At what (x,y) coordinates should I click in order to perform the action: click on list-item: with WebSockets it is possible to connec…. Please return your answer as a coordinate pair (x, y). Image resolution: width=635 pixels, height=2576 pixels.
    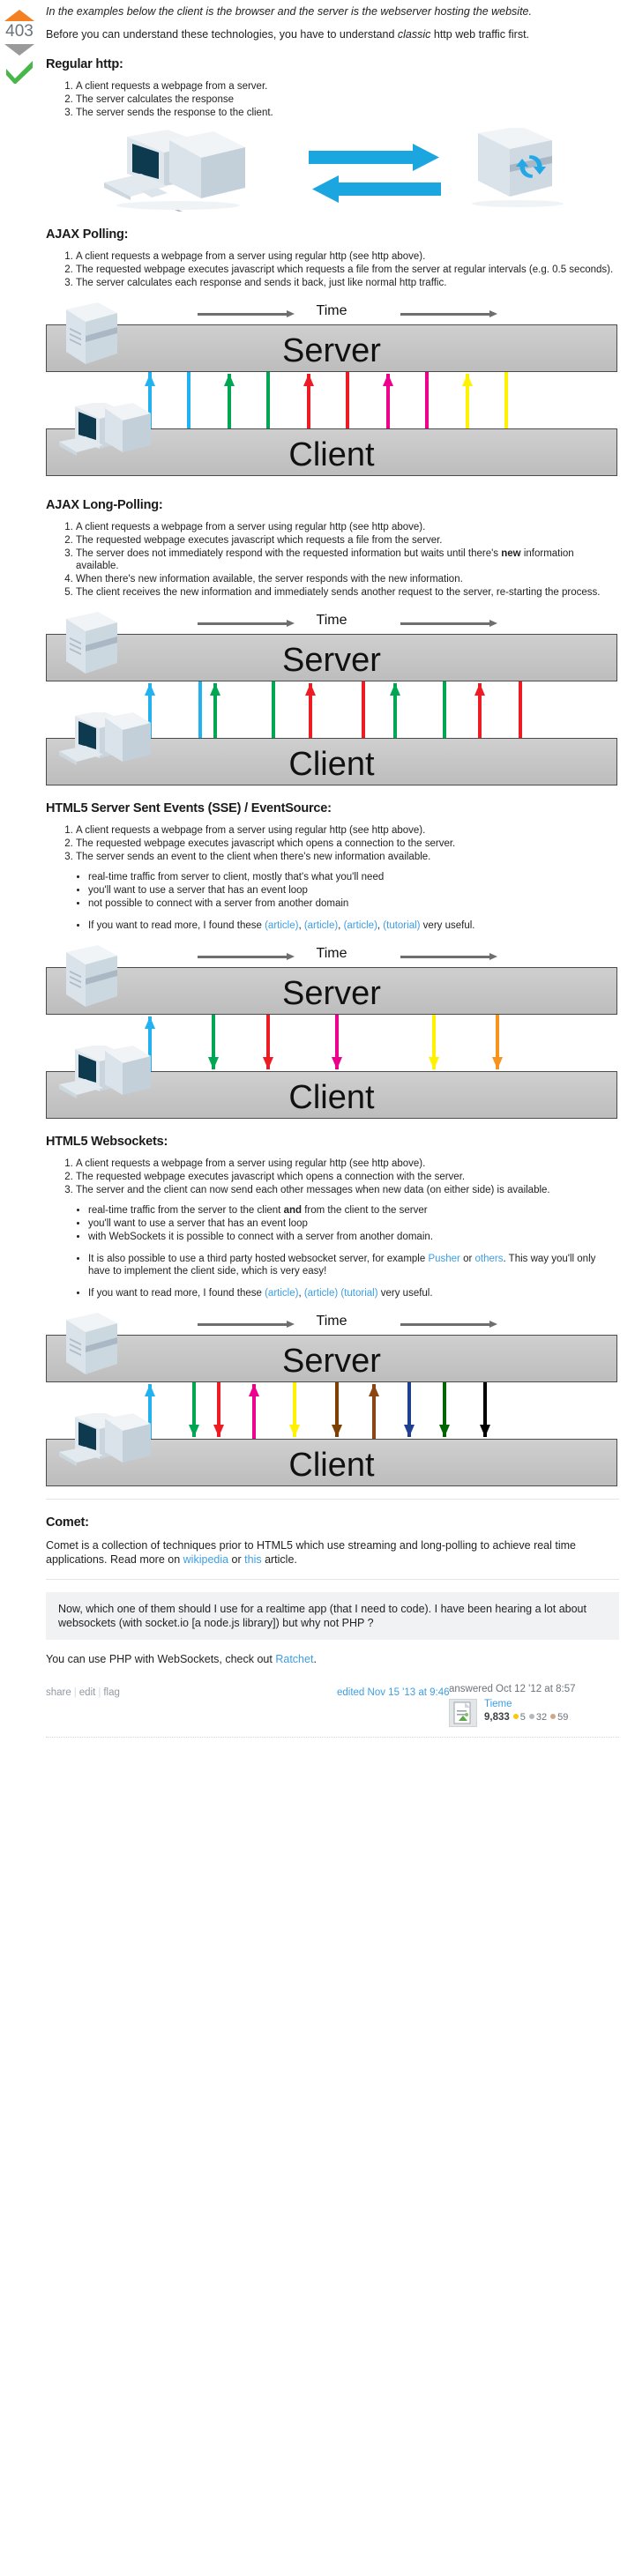
    Looking at the image, I should click on (353, 1237).